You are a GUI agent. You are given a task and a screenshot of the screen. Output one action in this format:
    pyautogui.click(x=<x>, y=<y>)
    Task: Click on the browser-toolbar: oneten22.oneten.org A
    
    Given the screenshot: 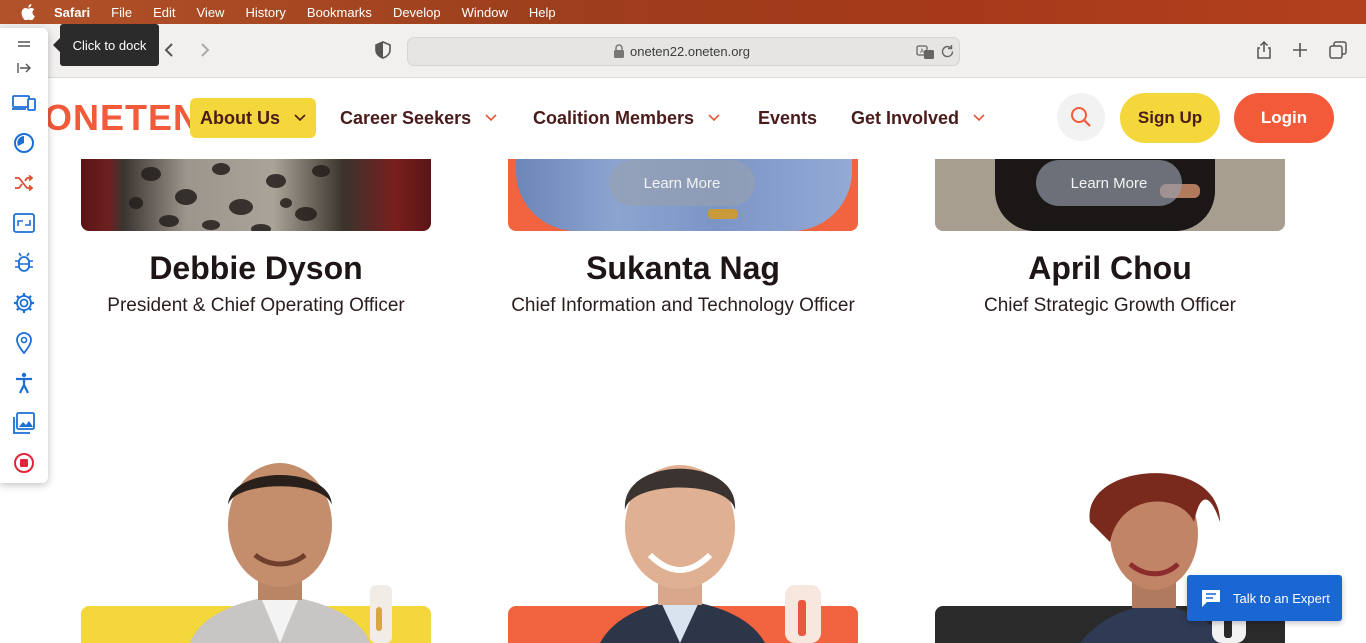 What is the action you would take?
    pyautogui.click(x=683, y=51)
    